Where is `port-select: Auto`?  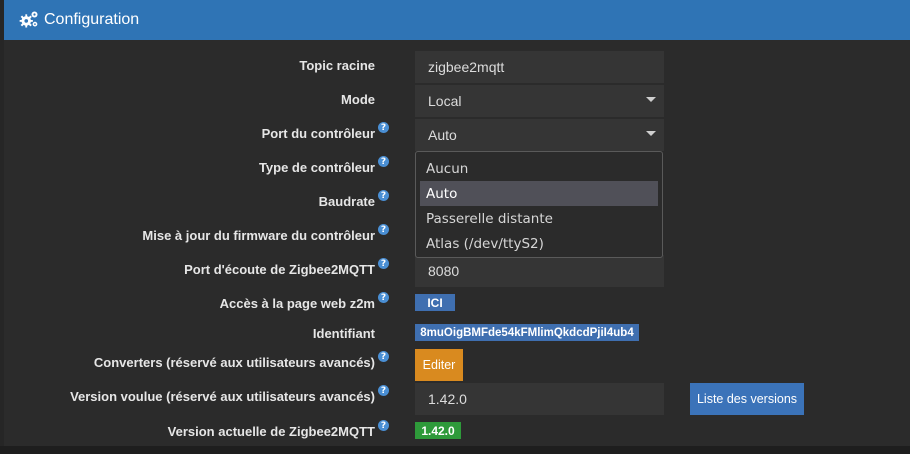 port-select: Auto is located at coordinates (539, 135).